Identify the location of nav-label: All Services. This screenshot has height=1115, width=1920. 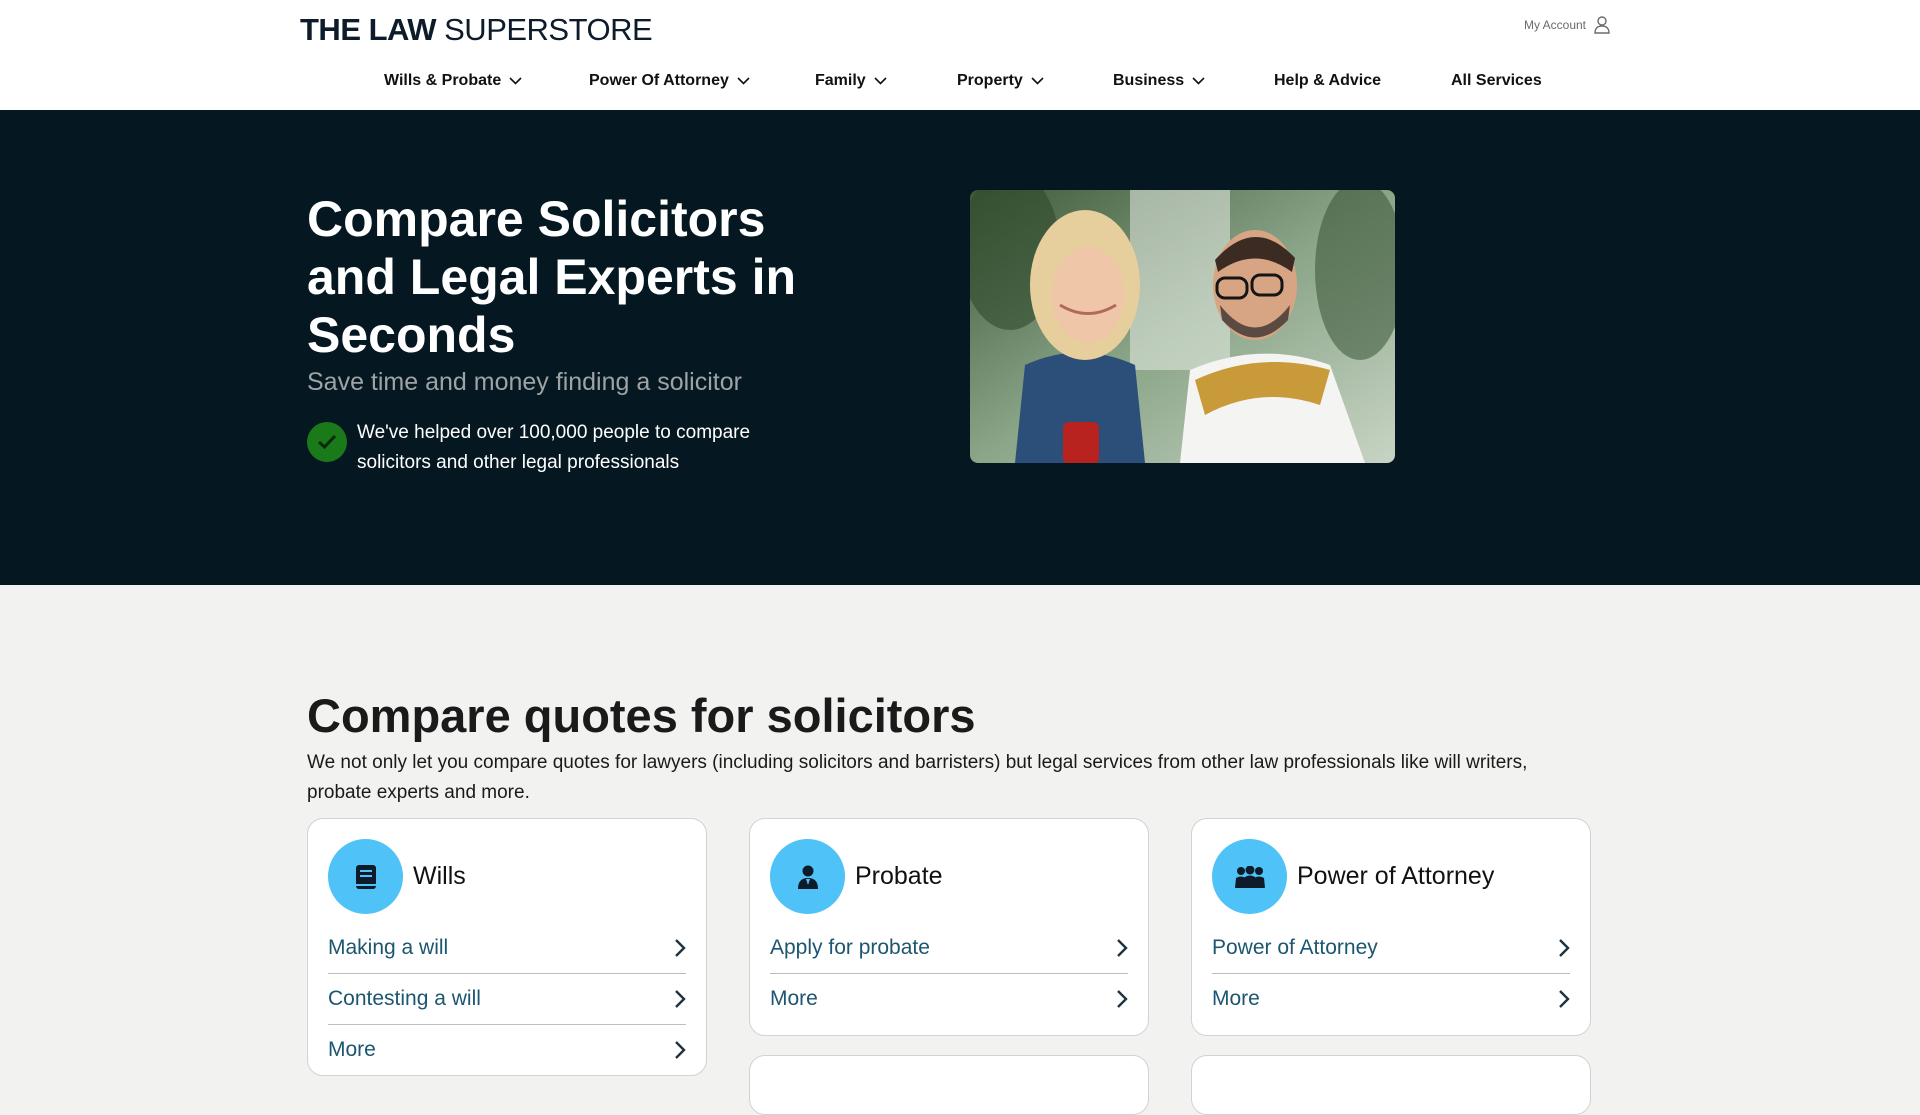
(1496, 80).